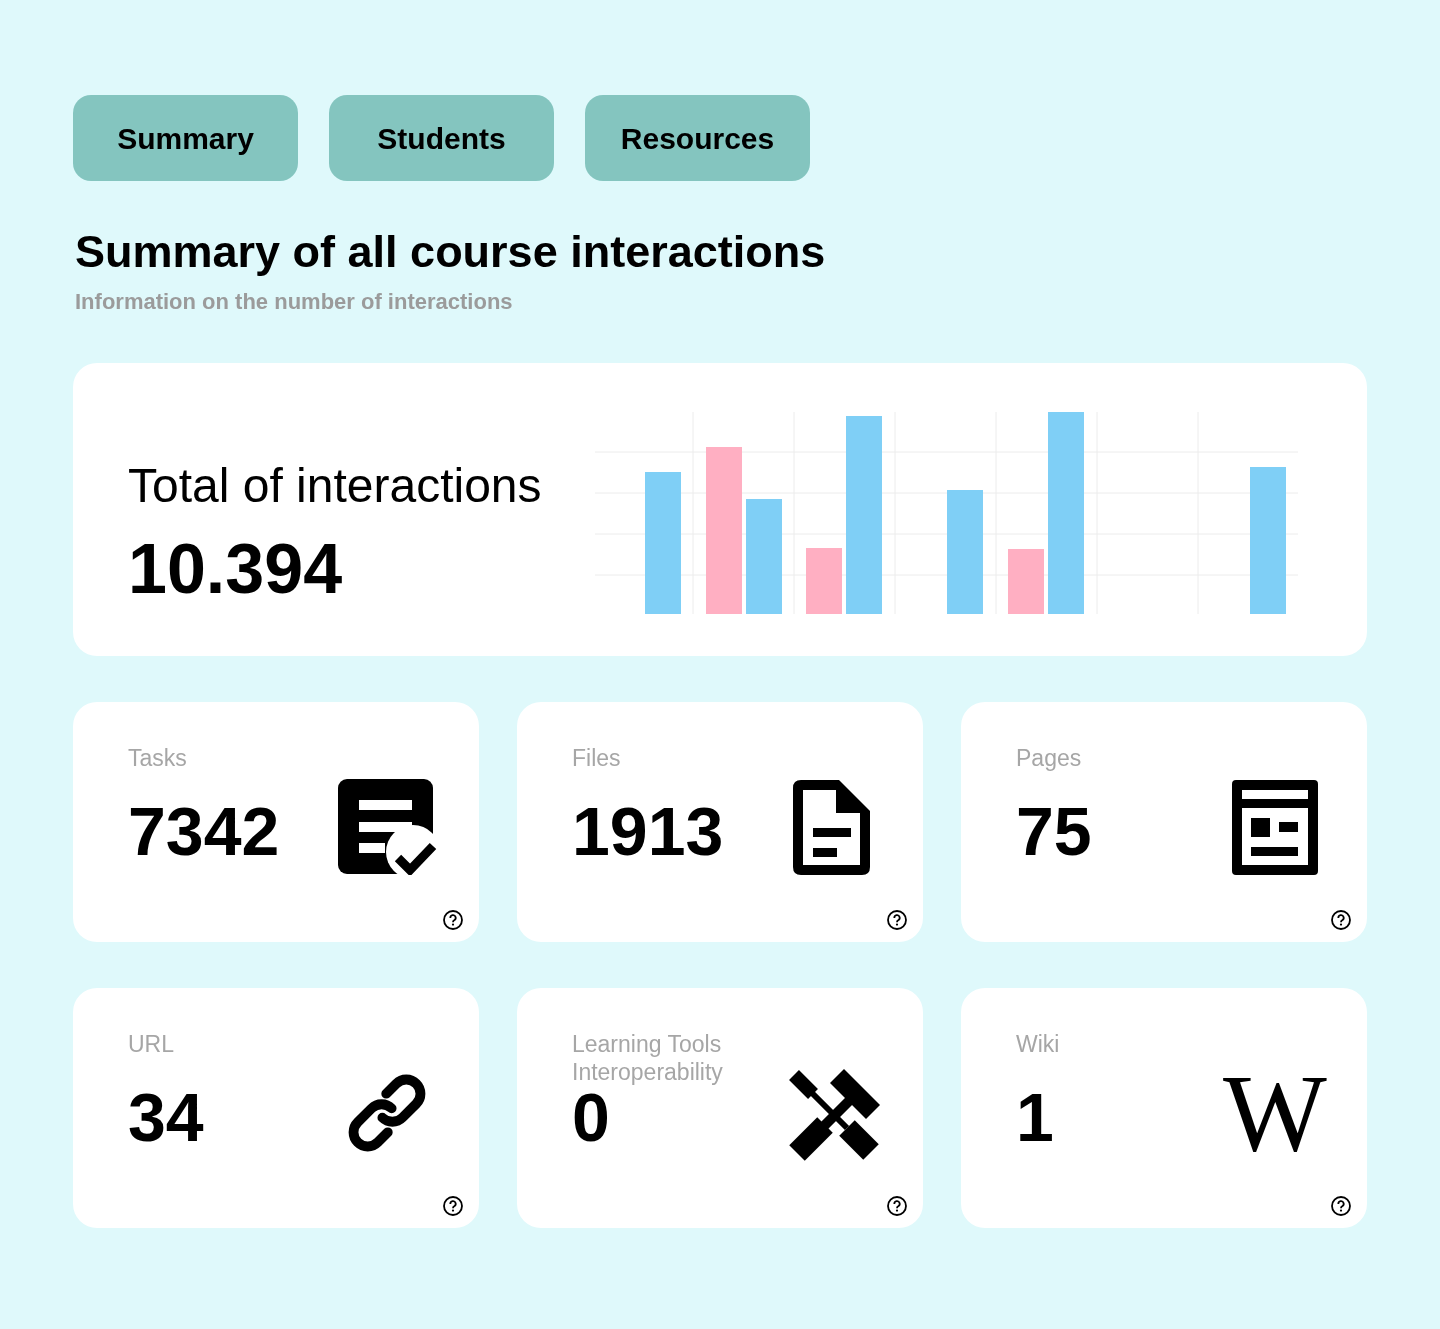 Image resolution: width=1440 pixels, height=1329 pixels. Describe the element at coordinates (451, 252) in the screenshot. I see `page-title: Summary of all course interactions` at that location.